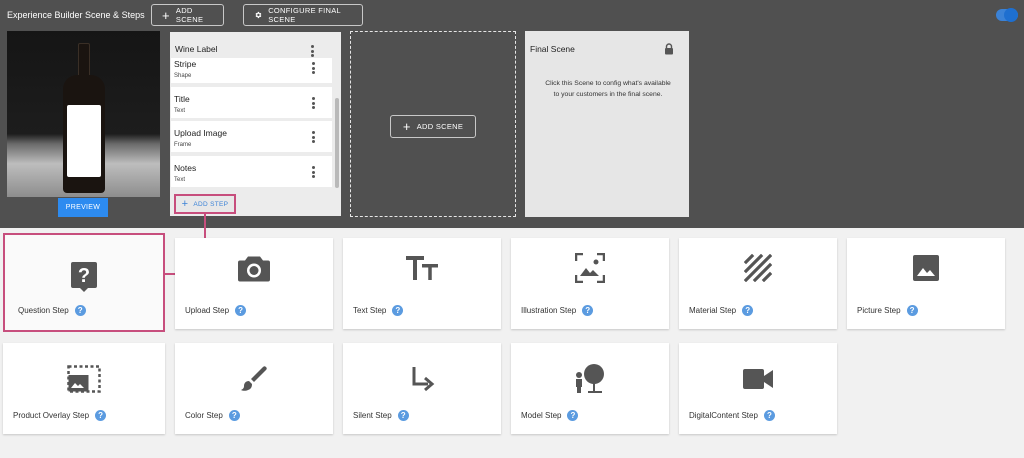 The image size is (1024, 458). Describe the element at coordinates (84, 60) in the screenshot. I see `bottle-neck` at that location.